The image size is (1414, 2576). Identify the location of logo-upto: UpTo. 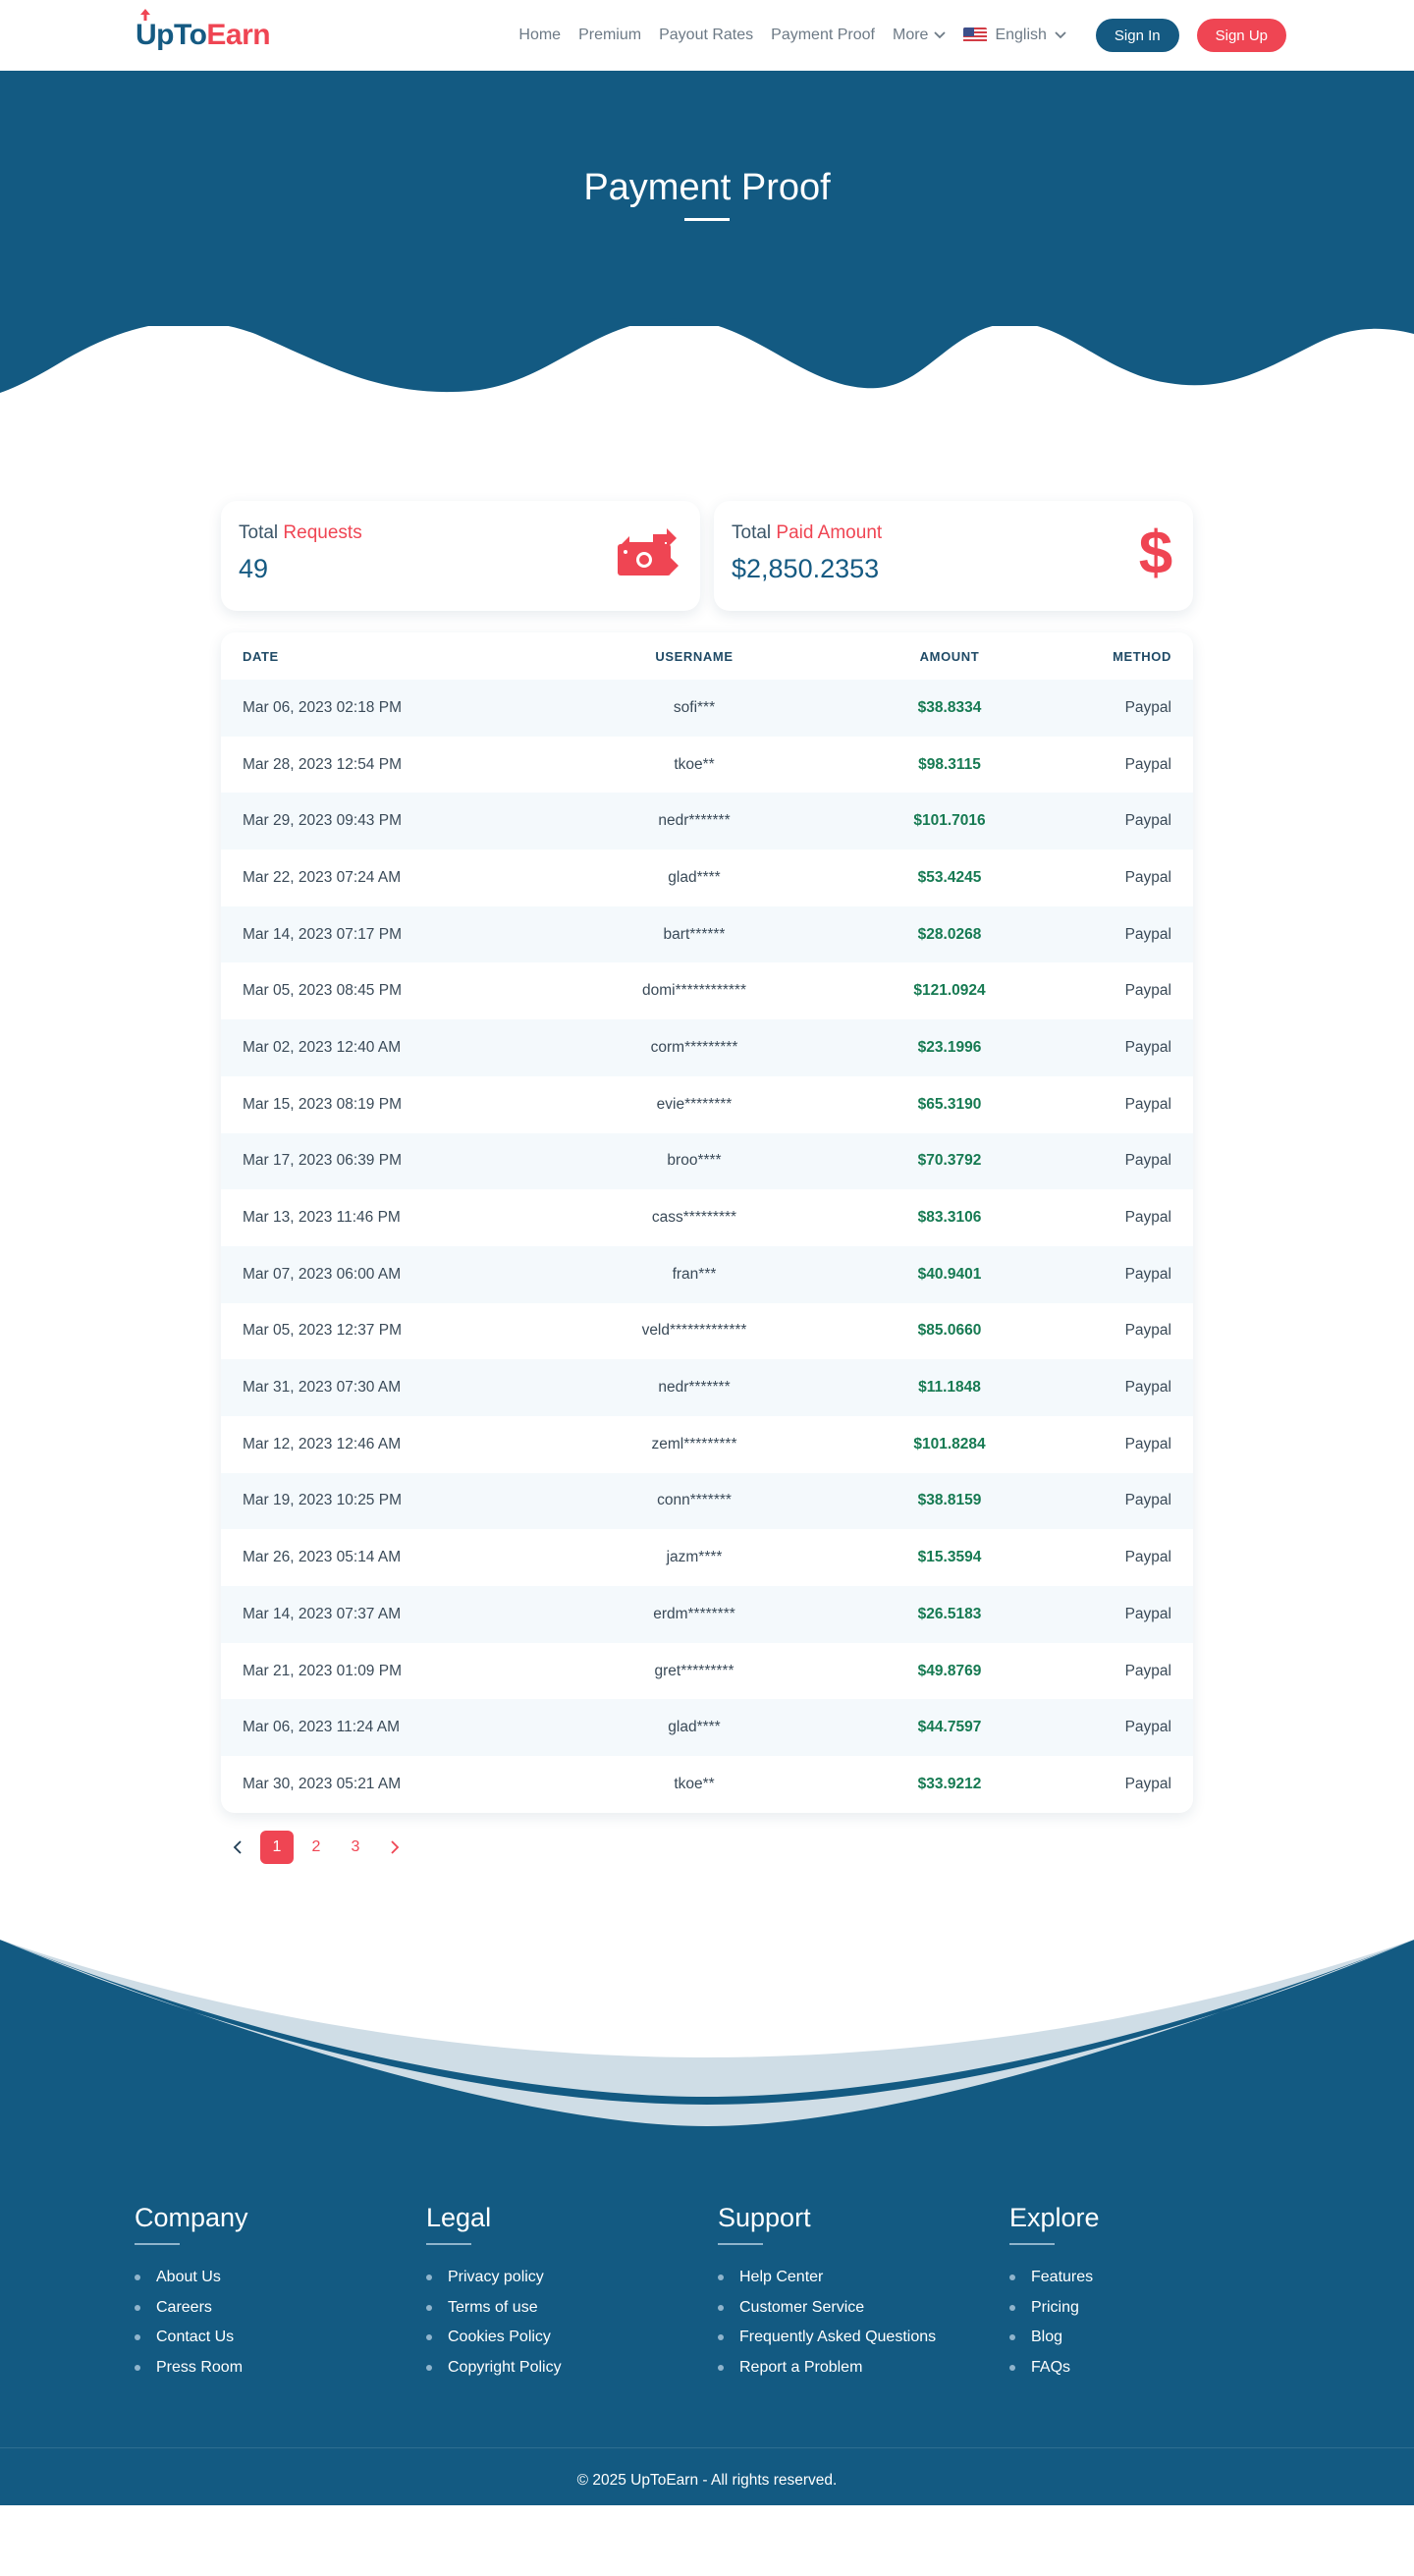
(171, 30).